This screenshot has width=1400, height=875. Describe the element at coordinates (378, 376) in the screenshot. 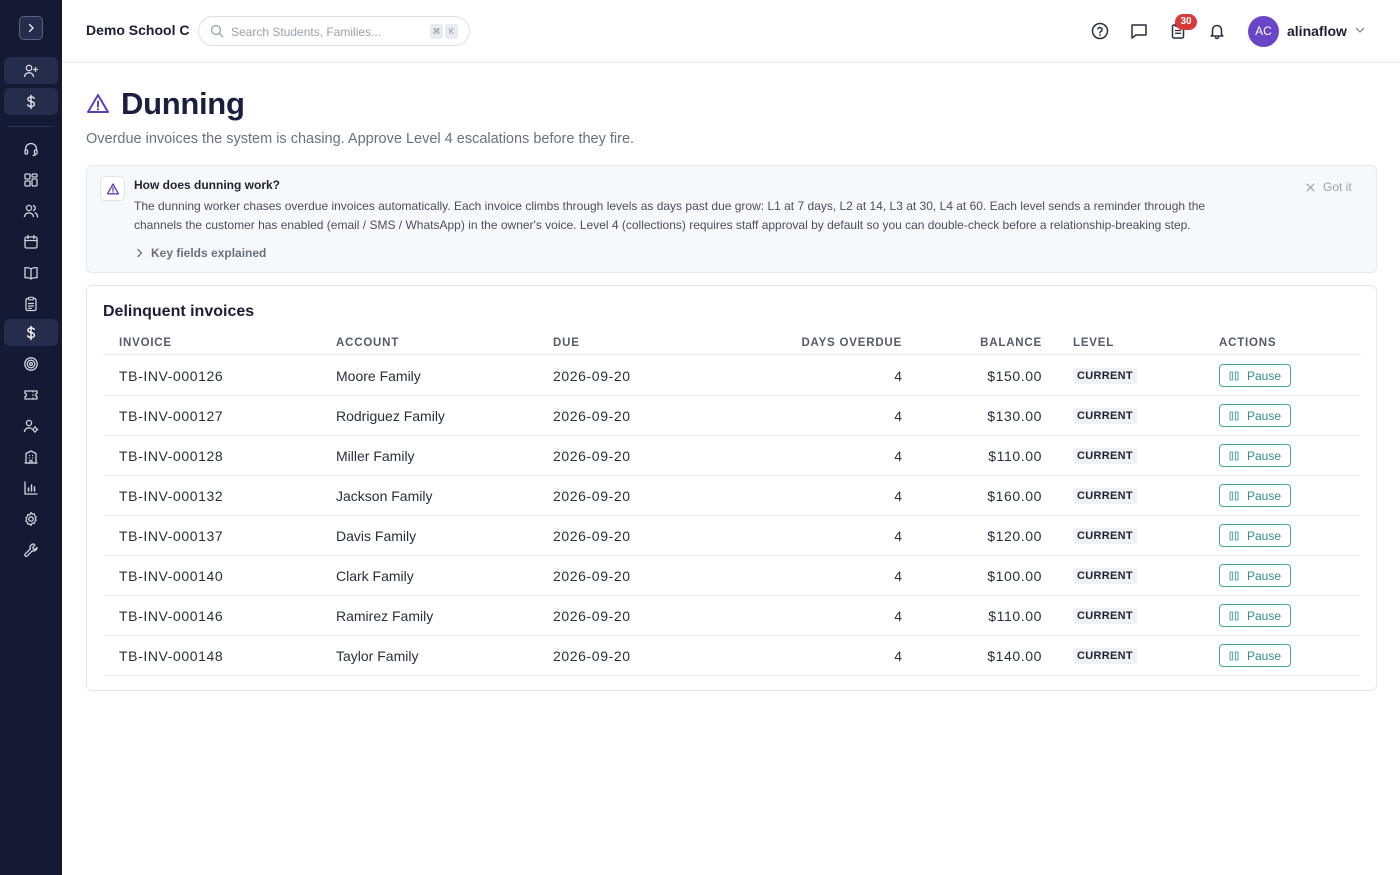

I see `account-name: Moore Family` at that location.